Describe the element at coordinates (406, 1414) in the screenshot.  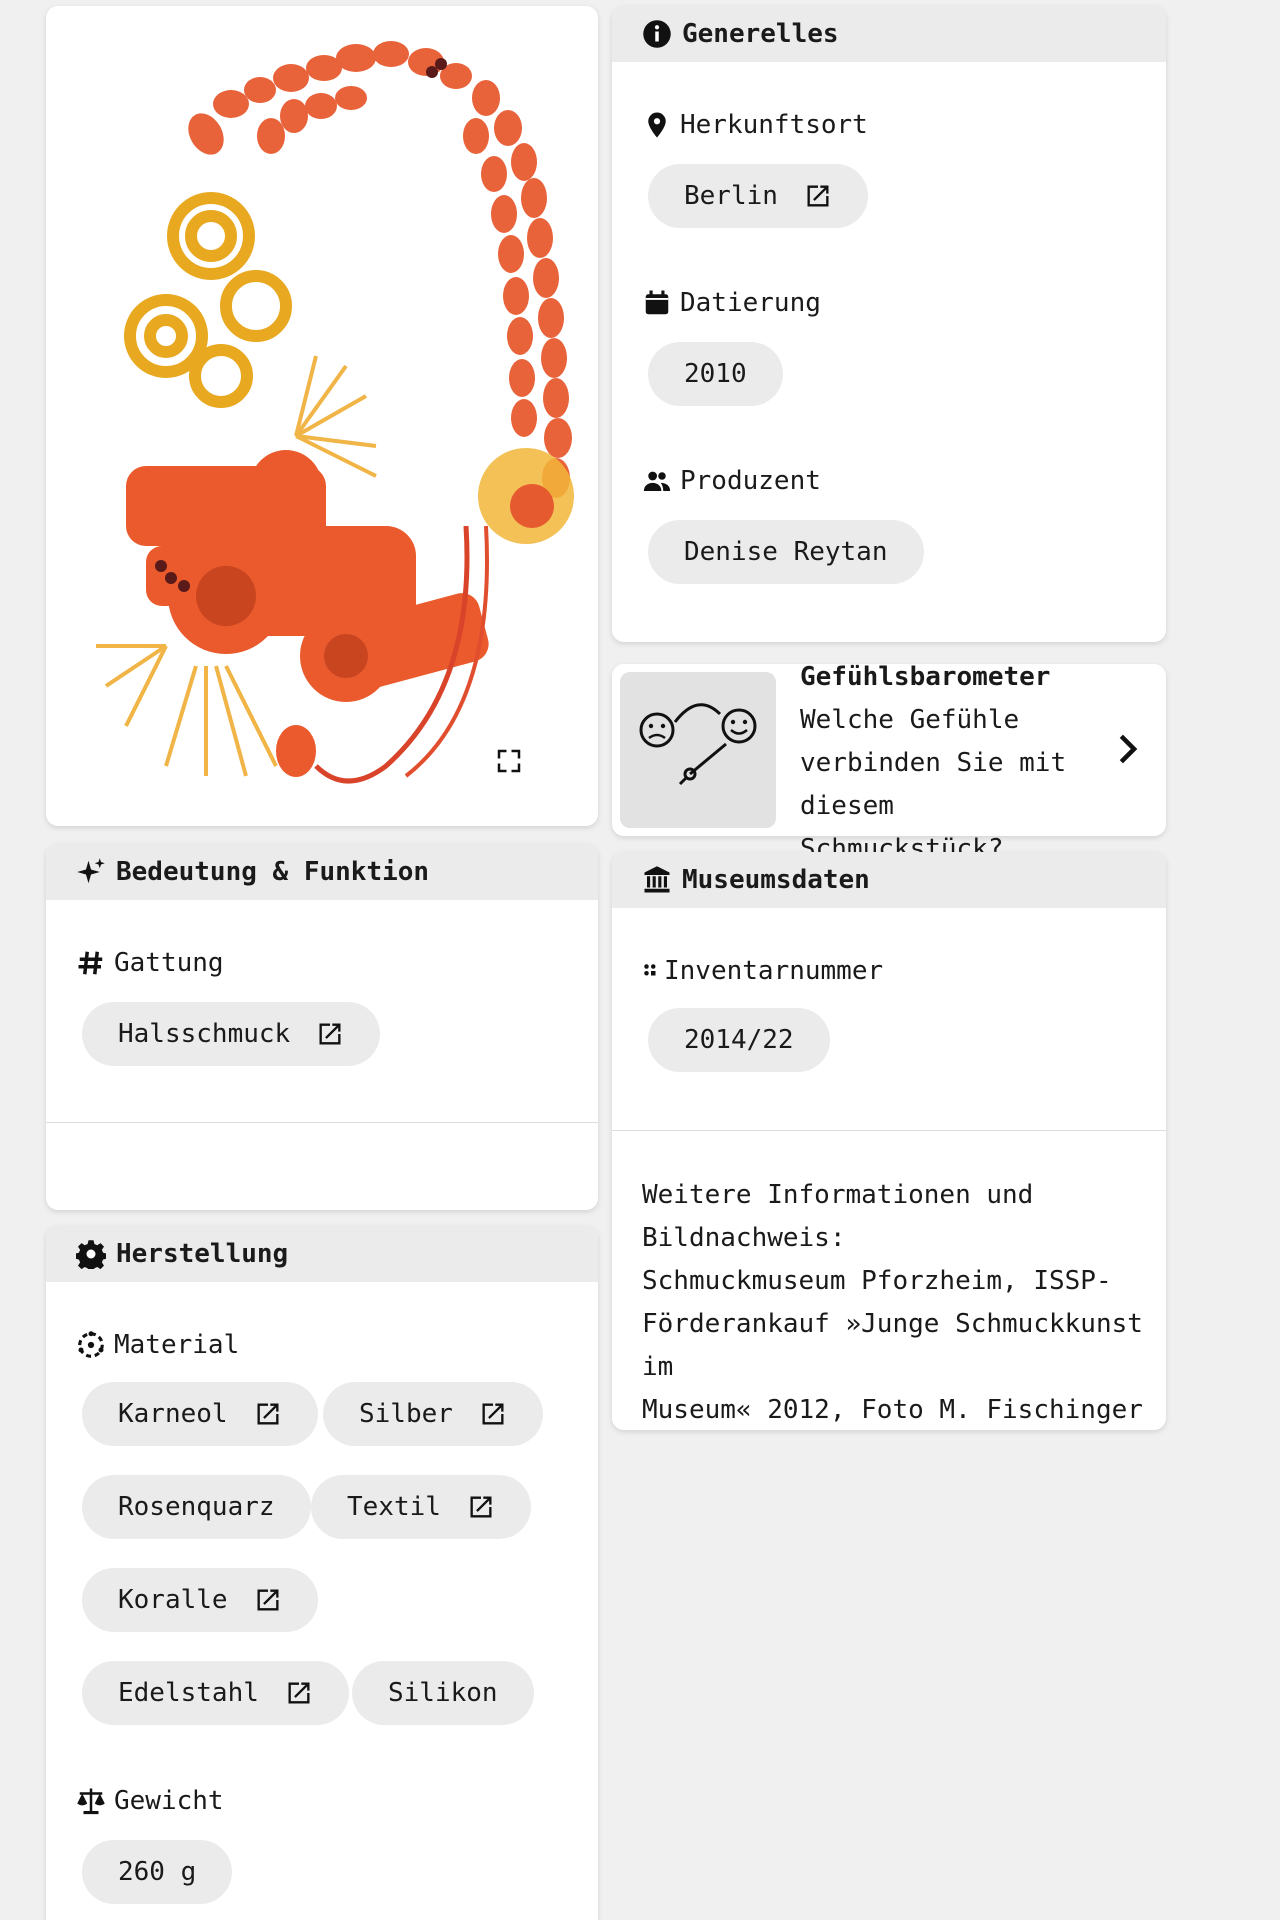
I see `material-value: Silber` at that location.